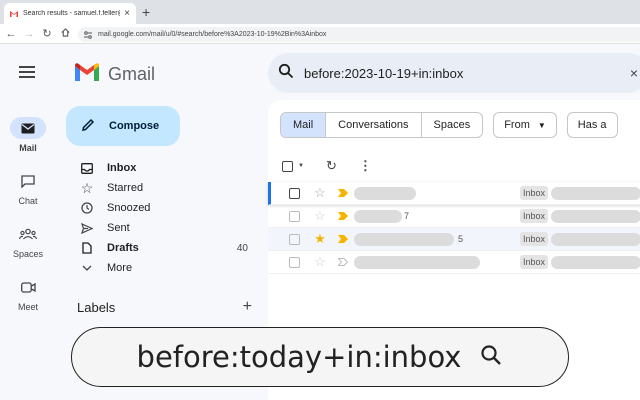 The width and height of the screenshot is (640, 400). Describe the element at coordinates (87, 187) in the screenshot. I see `star-outline-icon: ☆` at that location.